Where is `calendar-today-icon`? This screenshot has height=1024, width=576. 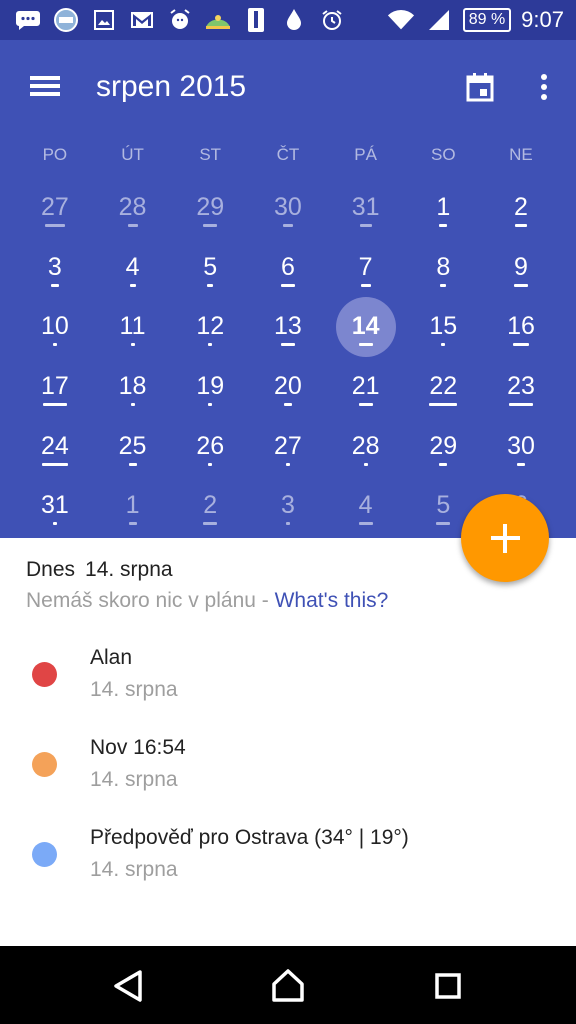 calendar-today-icon is located at coordinates (480, 87).